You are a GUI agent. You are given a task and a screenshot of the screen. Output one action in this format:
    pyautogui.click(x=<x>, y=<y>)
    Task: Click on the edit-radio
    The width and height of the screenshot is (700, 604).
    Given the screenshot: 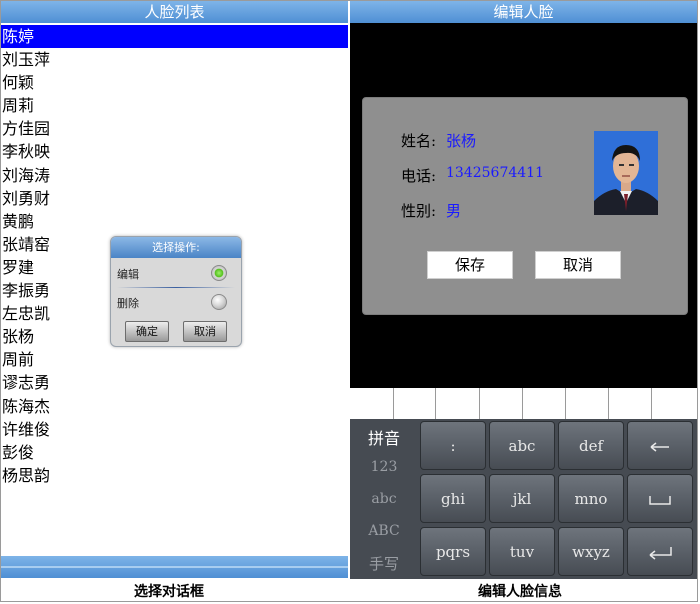 What is the action you would take?
    pyautogui.click(x=219, y=273)
    